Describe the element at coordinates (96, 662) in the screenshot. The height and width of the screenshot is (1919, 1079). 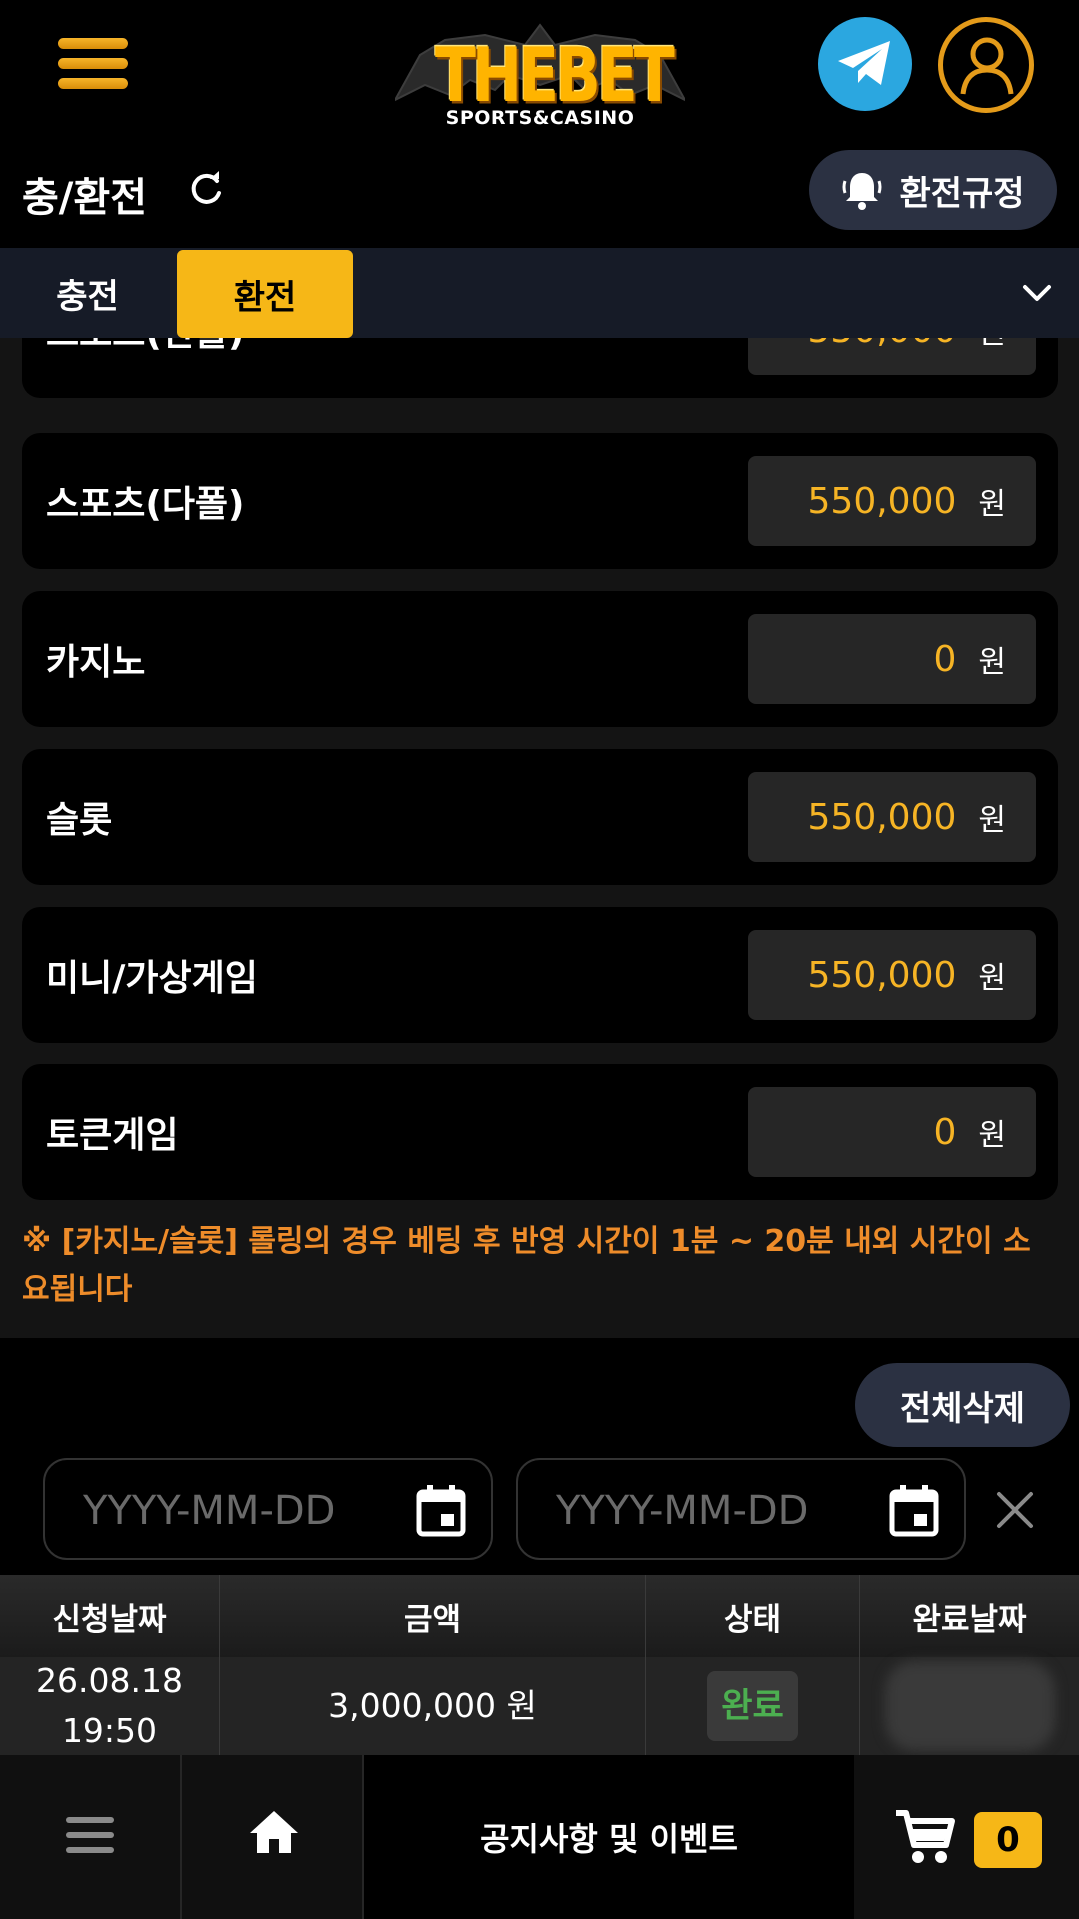
I see `row-label: 카지노` at that location.